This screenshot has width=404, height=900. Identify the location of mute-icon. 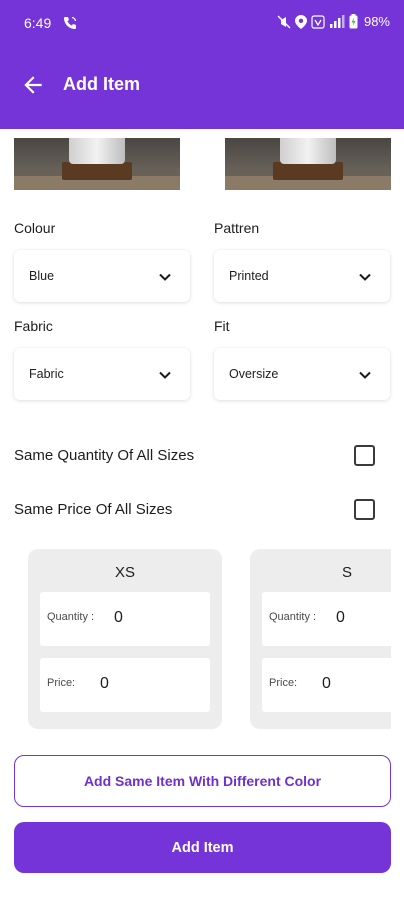
(284, 21).